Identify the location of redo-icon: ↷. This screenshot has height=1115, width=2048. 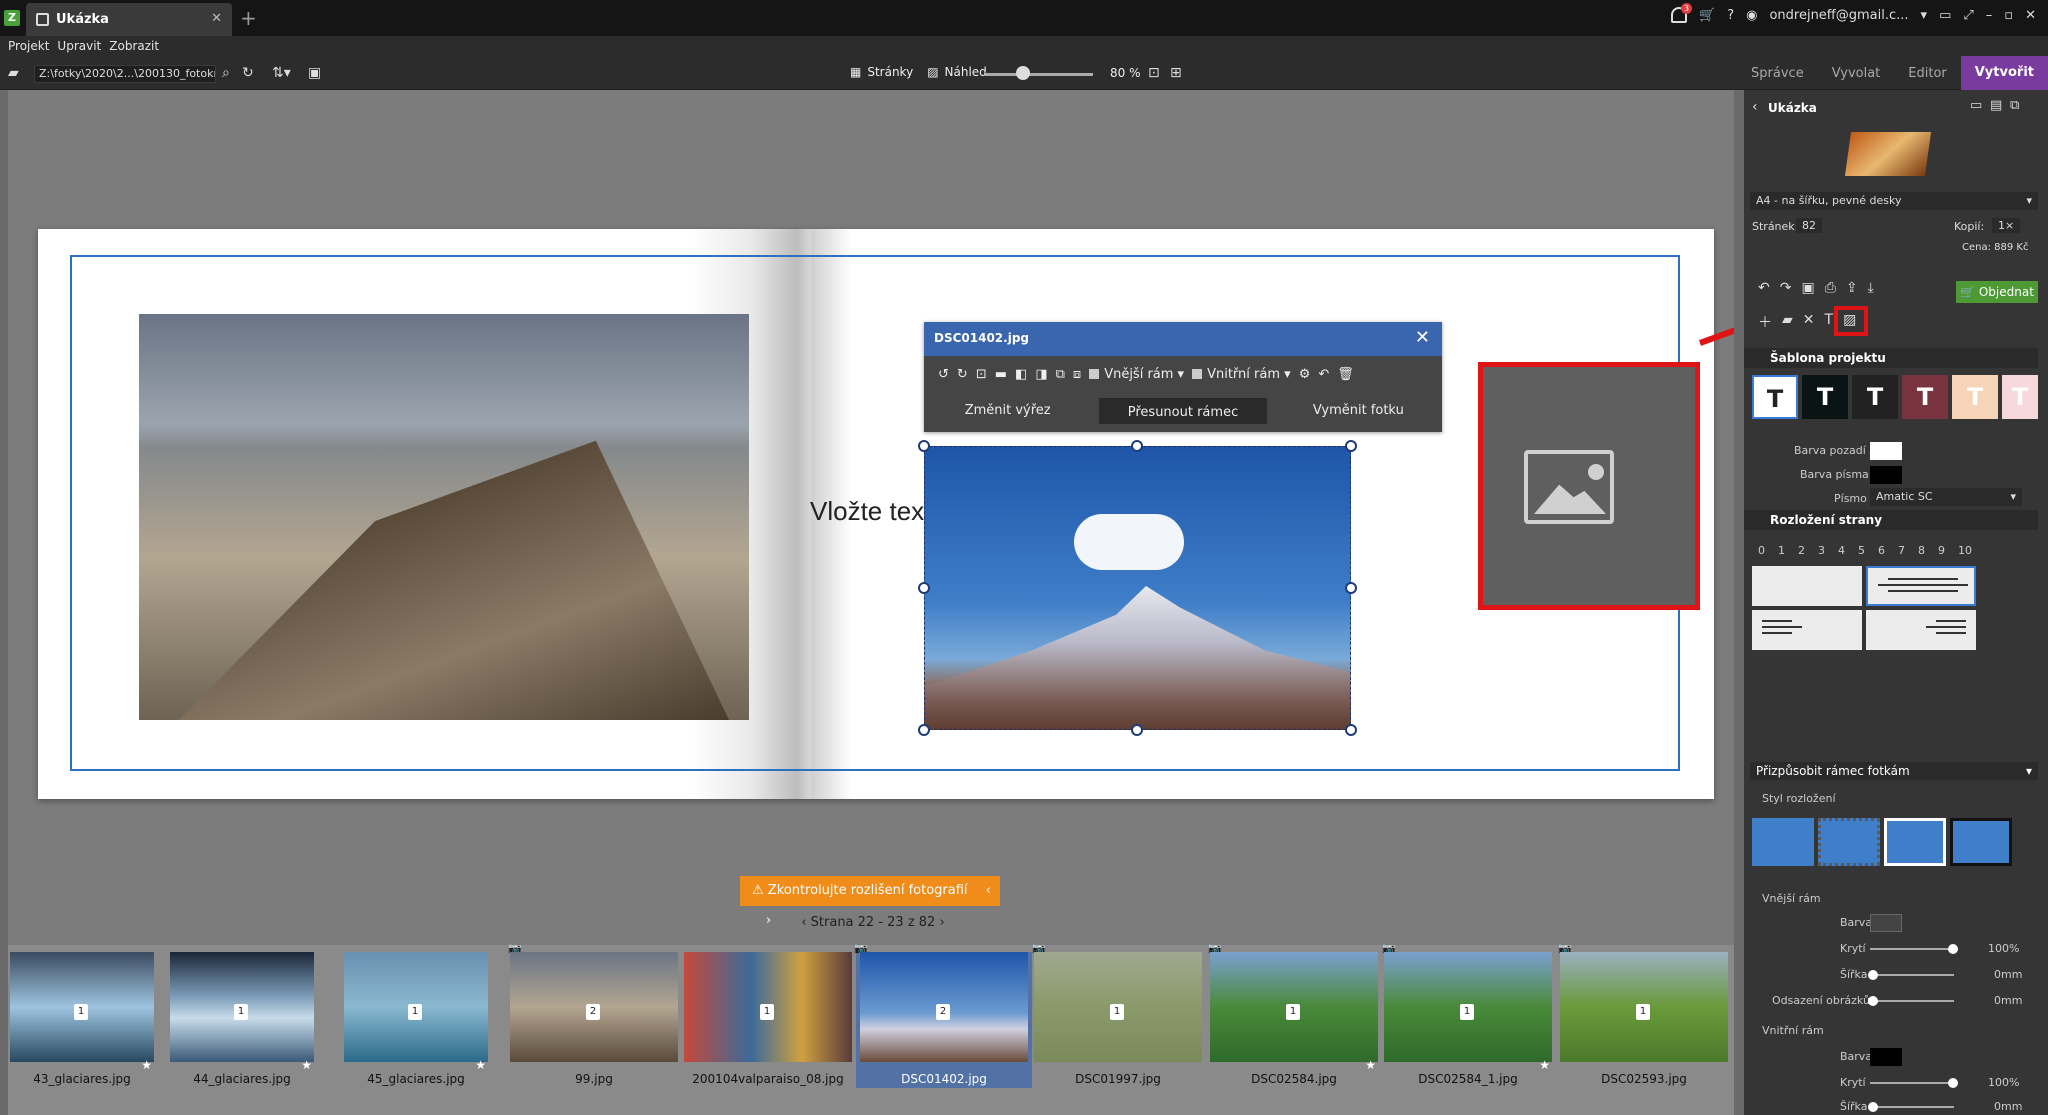
(1786, 288).